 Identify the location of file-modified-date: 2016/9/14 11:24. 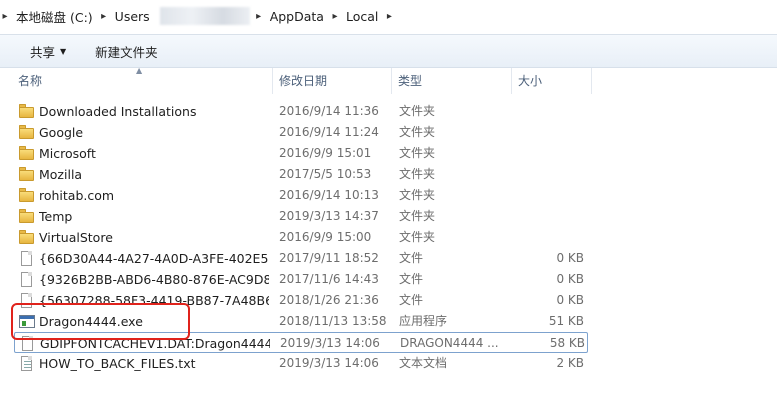
(329, 132).